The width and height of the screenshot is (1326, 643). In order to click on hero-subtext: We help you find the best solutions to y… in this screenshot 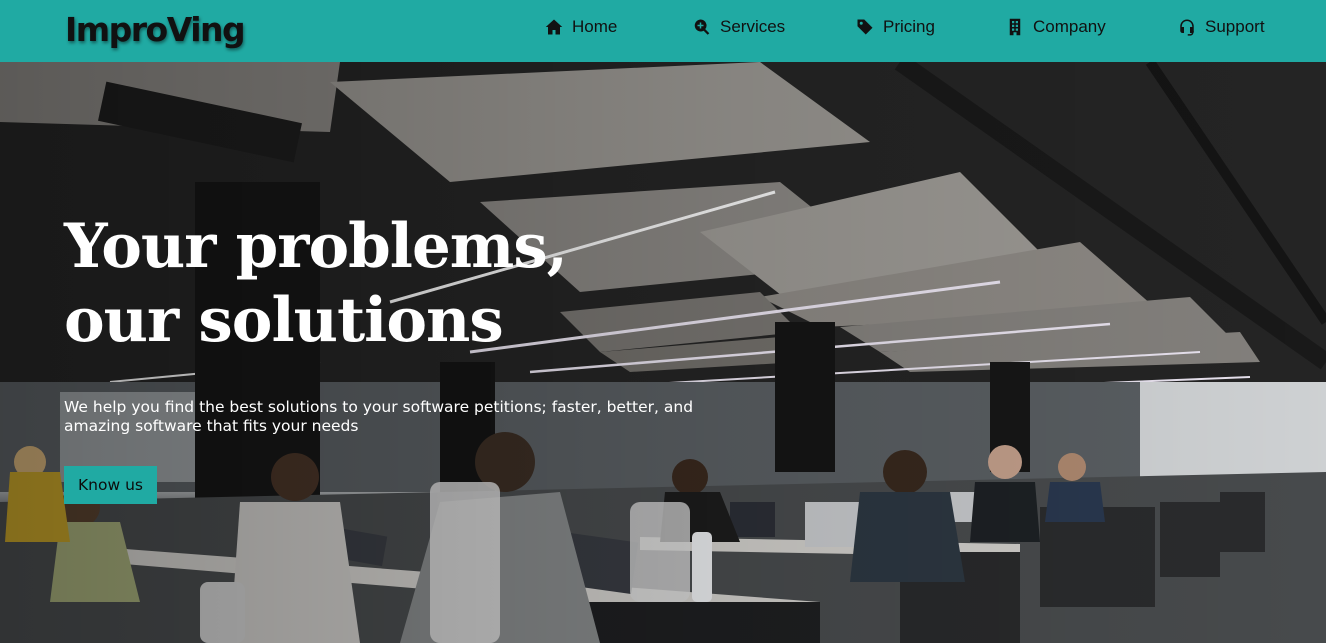, I will do `click(379, 416)`.